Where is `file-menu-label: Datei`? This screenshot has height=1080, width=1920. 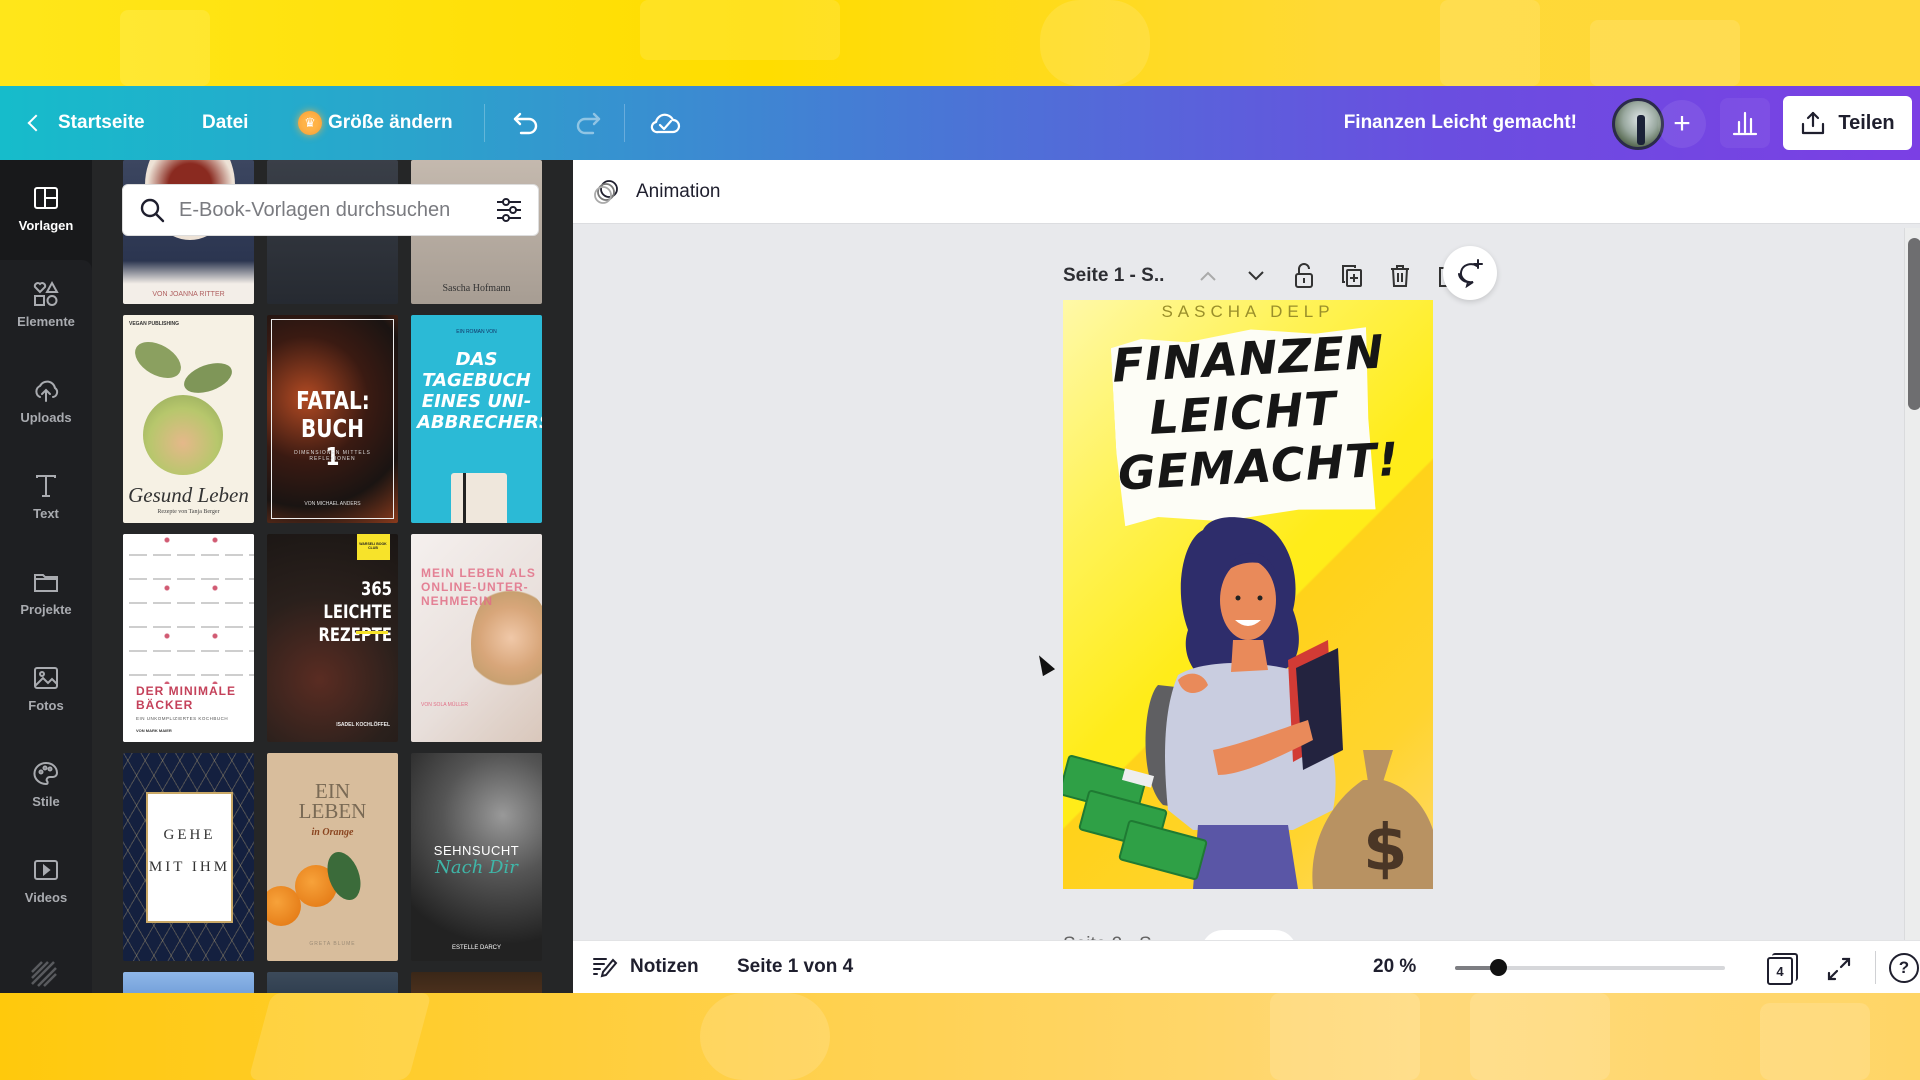 file-menu-label: Datei is located at coordinates (225, 122).